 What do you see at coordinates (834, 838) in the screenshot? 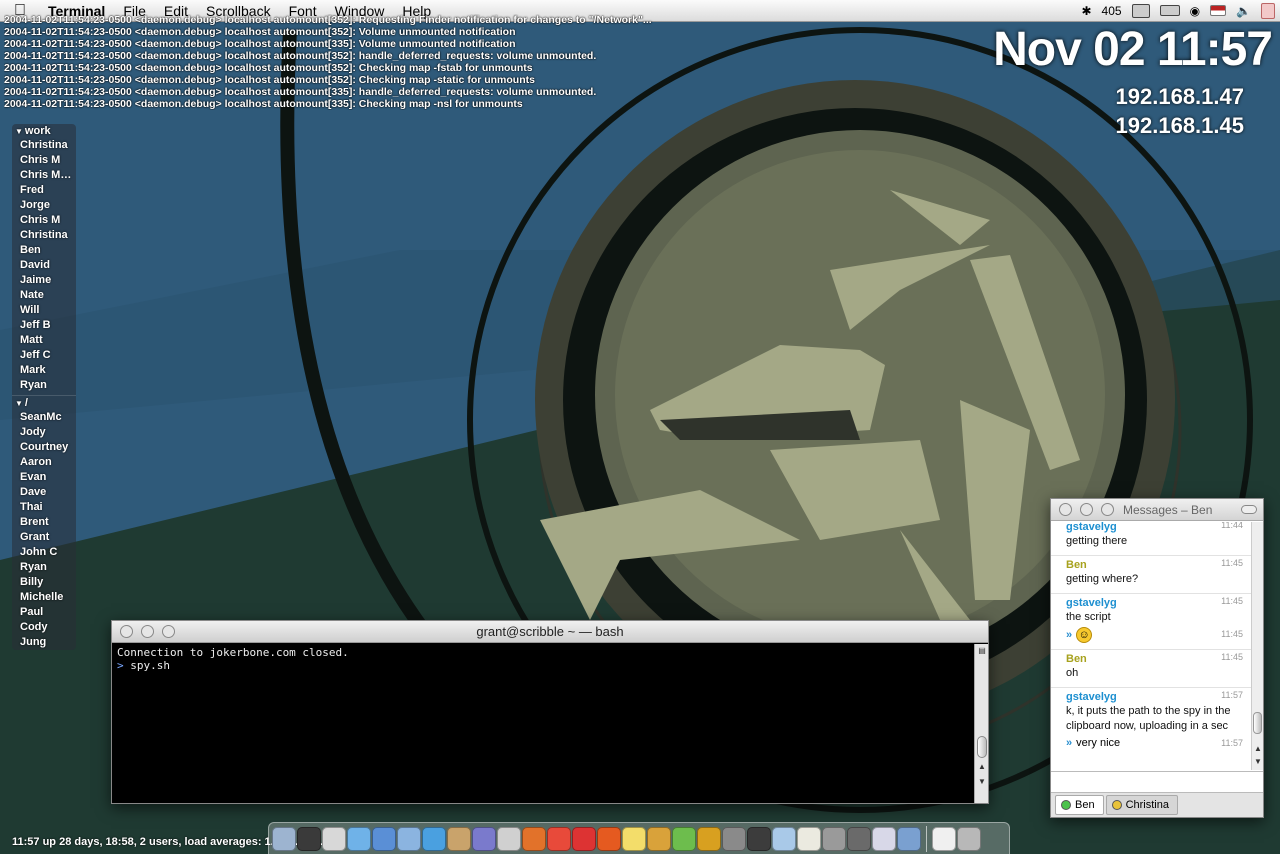
I see `grab-dock-icon` at bounding box center [834, 838].